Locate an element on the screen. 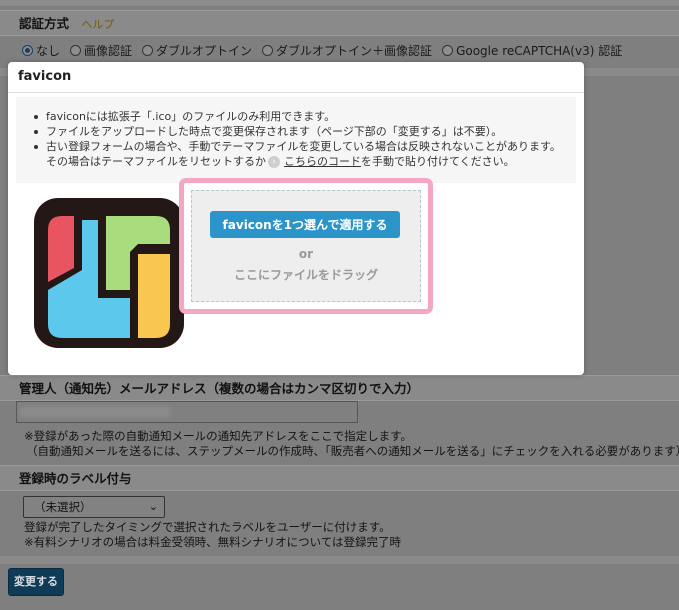 The width and height of the screenshot is (679, 610). note-continuation-text: その場合はテーマファイルをリセットするか is located at coordinates (156, 161).